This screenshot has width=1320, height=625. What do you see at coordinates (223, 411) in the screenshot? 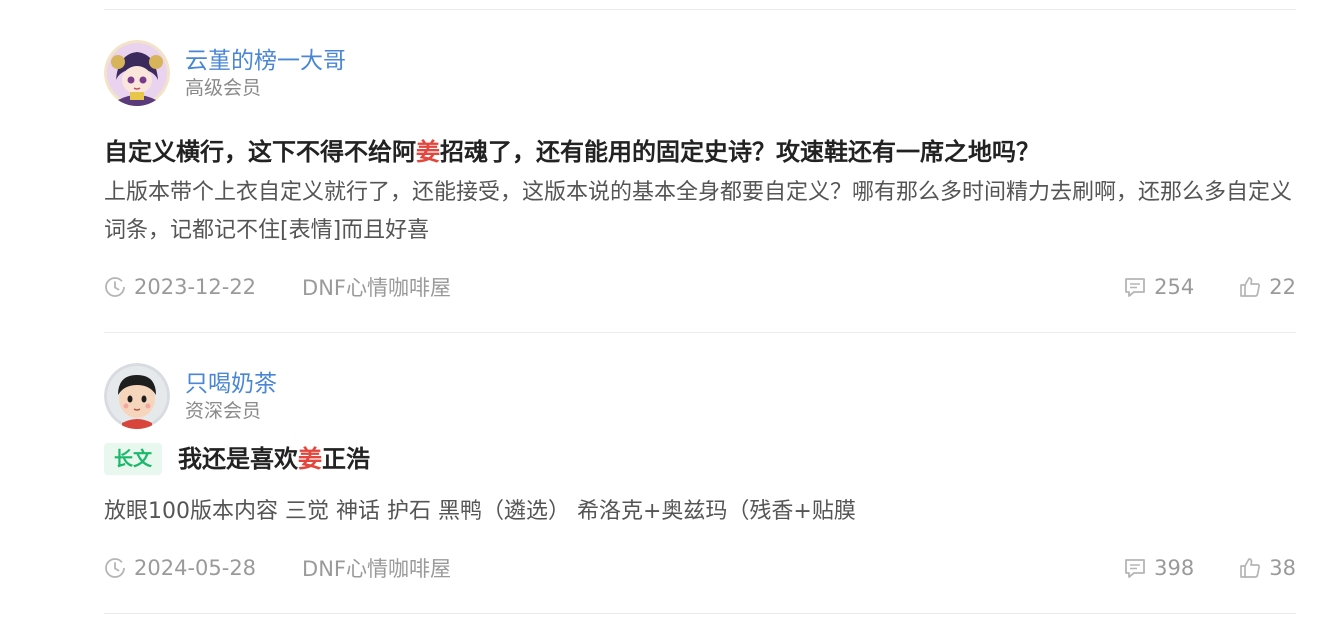
I see `author-level: 资深会员` at bounding box center [223, 411].